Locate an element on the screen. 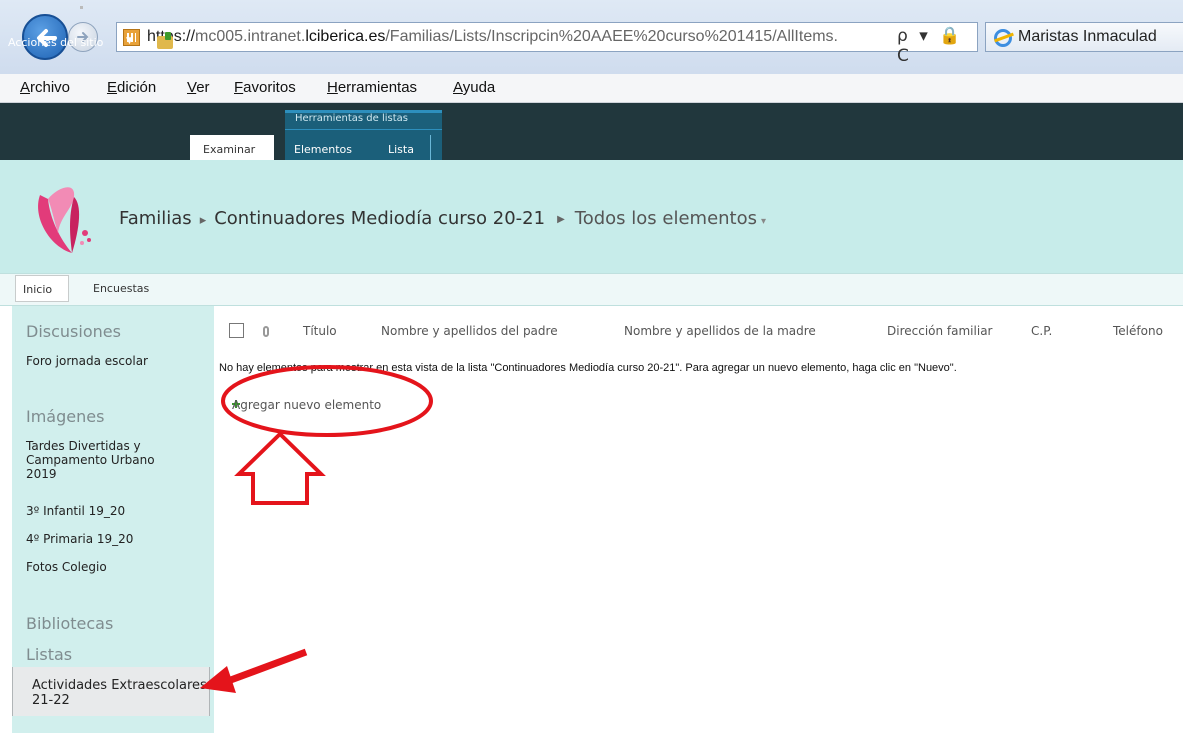  add-new-item-link: Agregar nuevo elemento is located at coordinates (306, 405).